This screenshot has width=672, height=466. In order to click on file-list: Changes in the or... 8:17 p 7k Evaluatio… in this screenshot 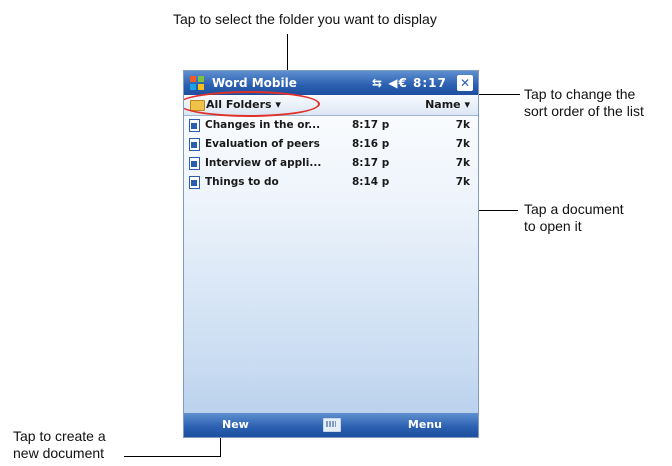, I will do `click(331, 155)`.